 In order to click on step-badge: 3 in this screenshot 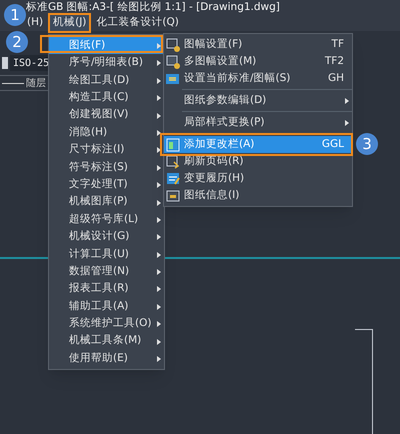, I will do `click(367, 144)`.